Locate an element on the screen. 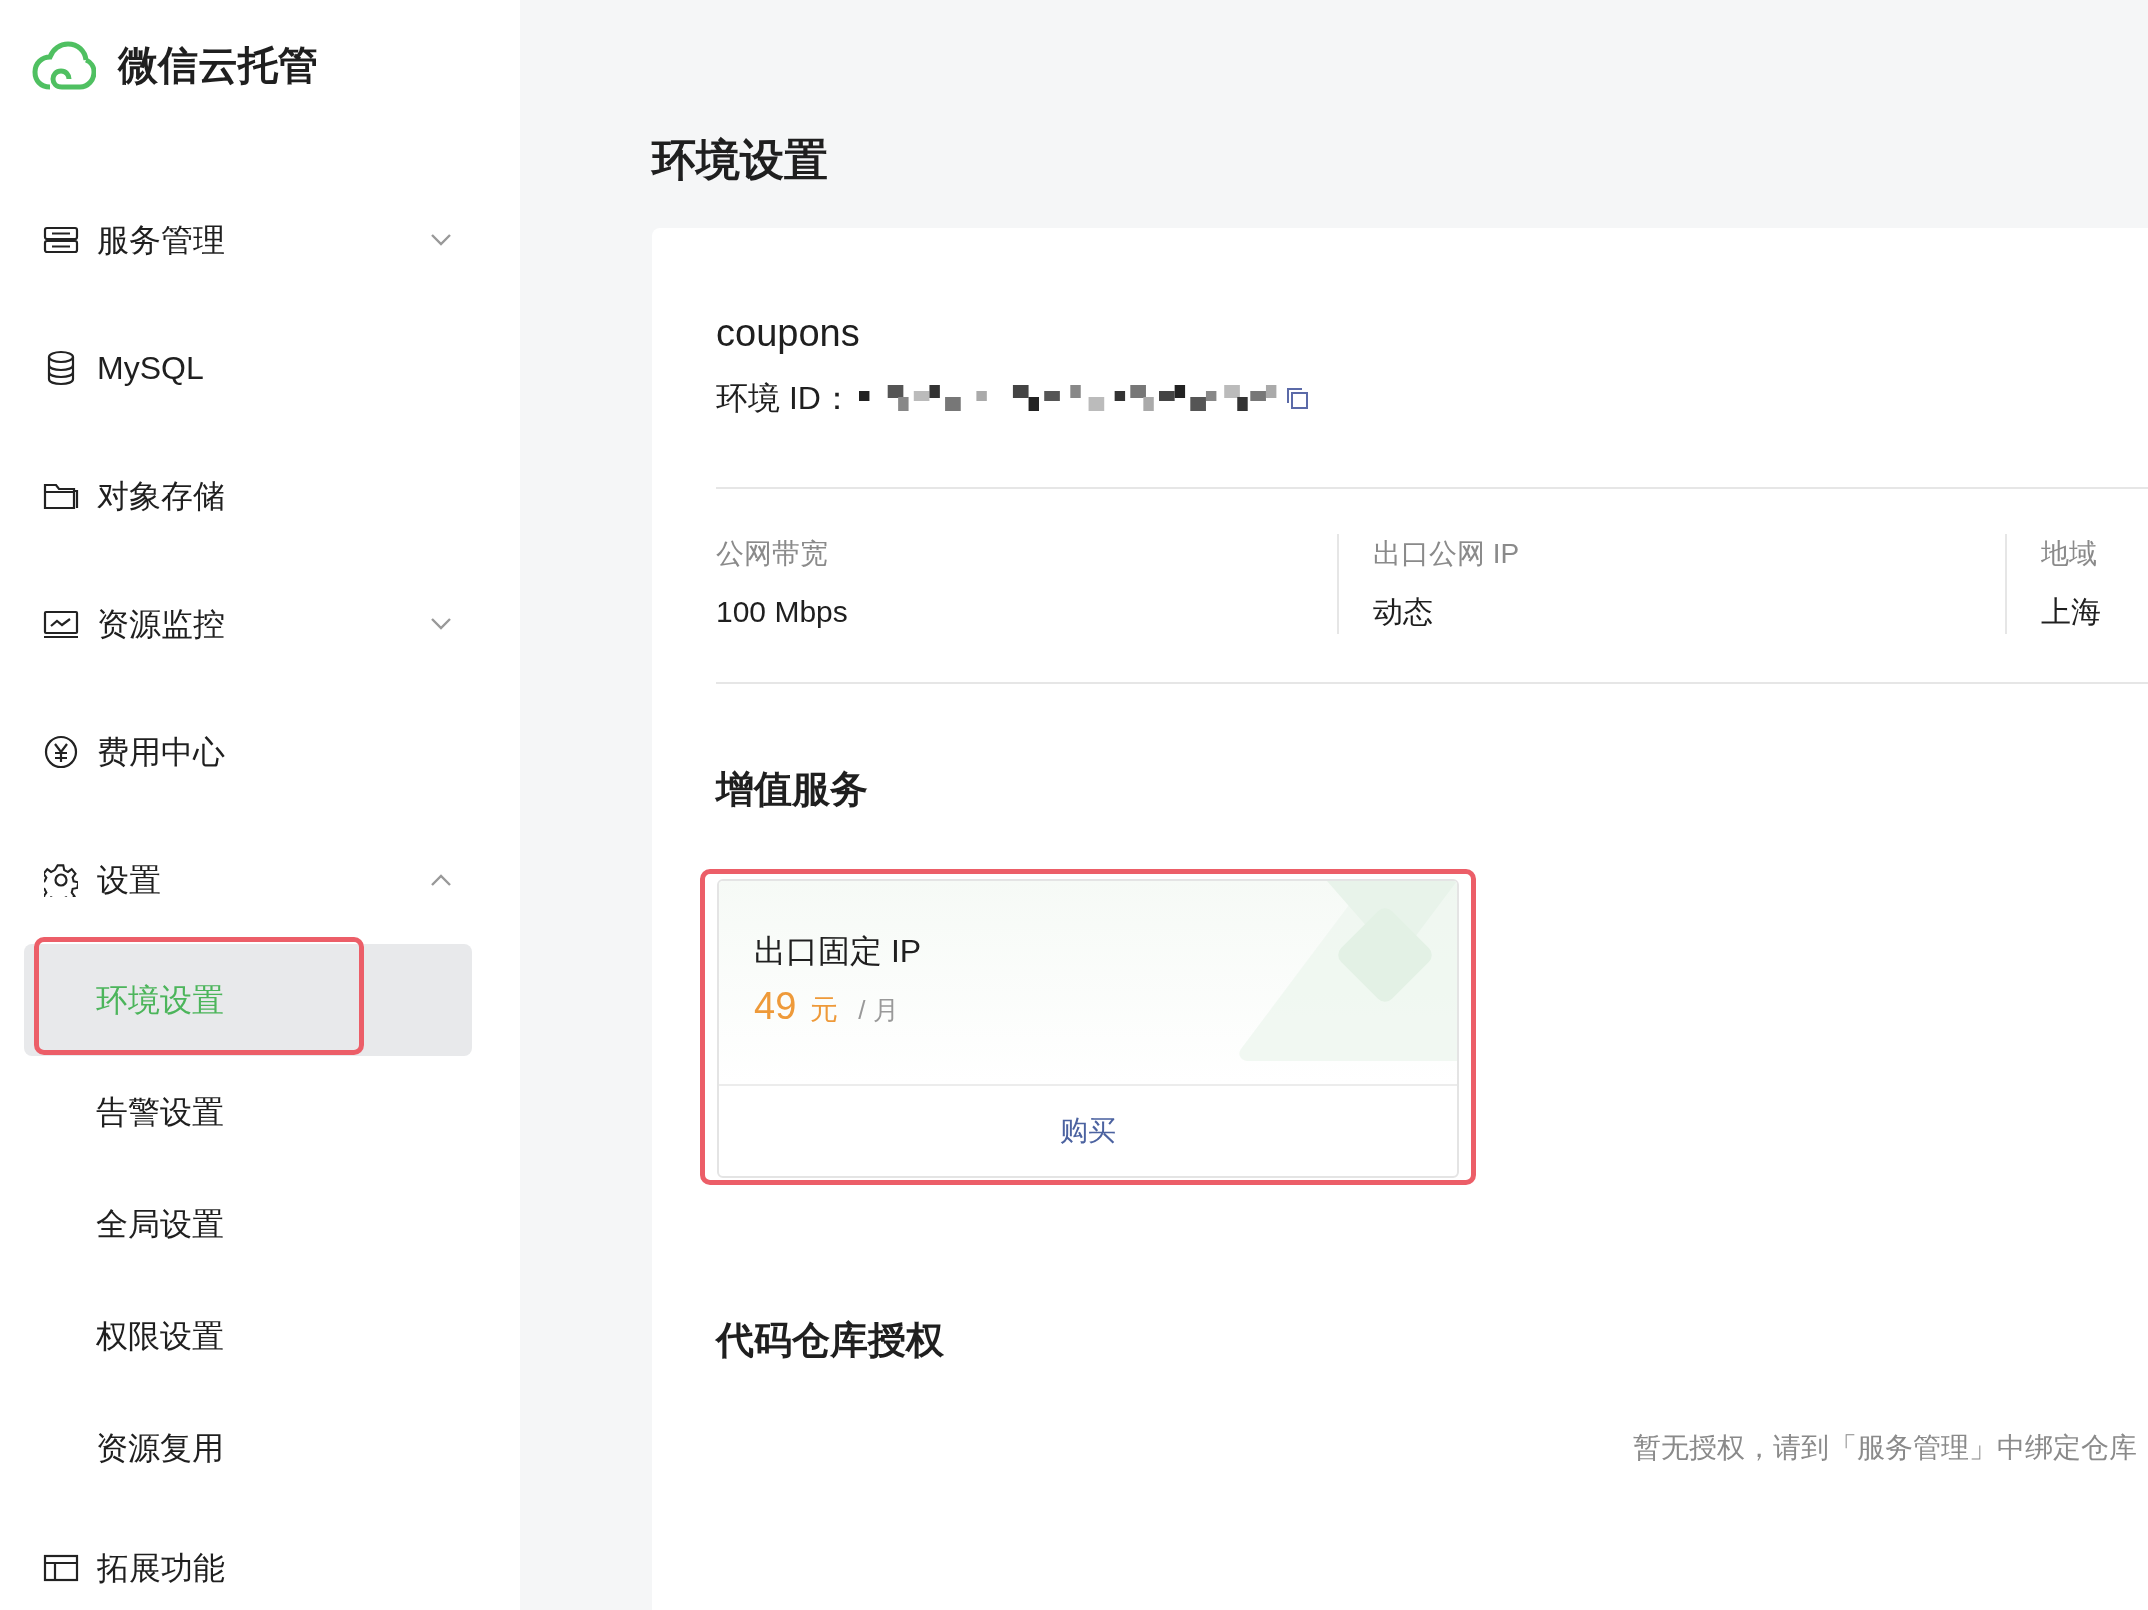 The height and width of the screenshot is (1610, 2148). app-name: 微信云托管 is located at coordinates (218, 65).